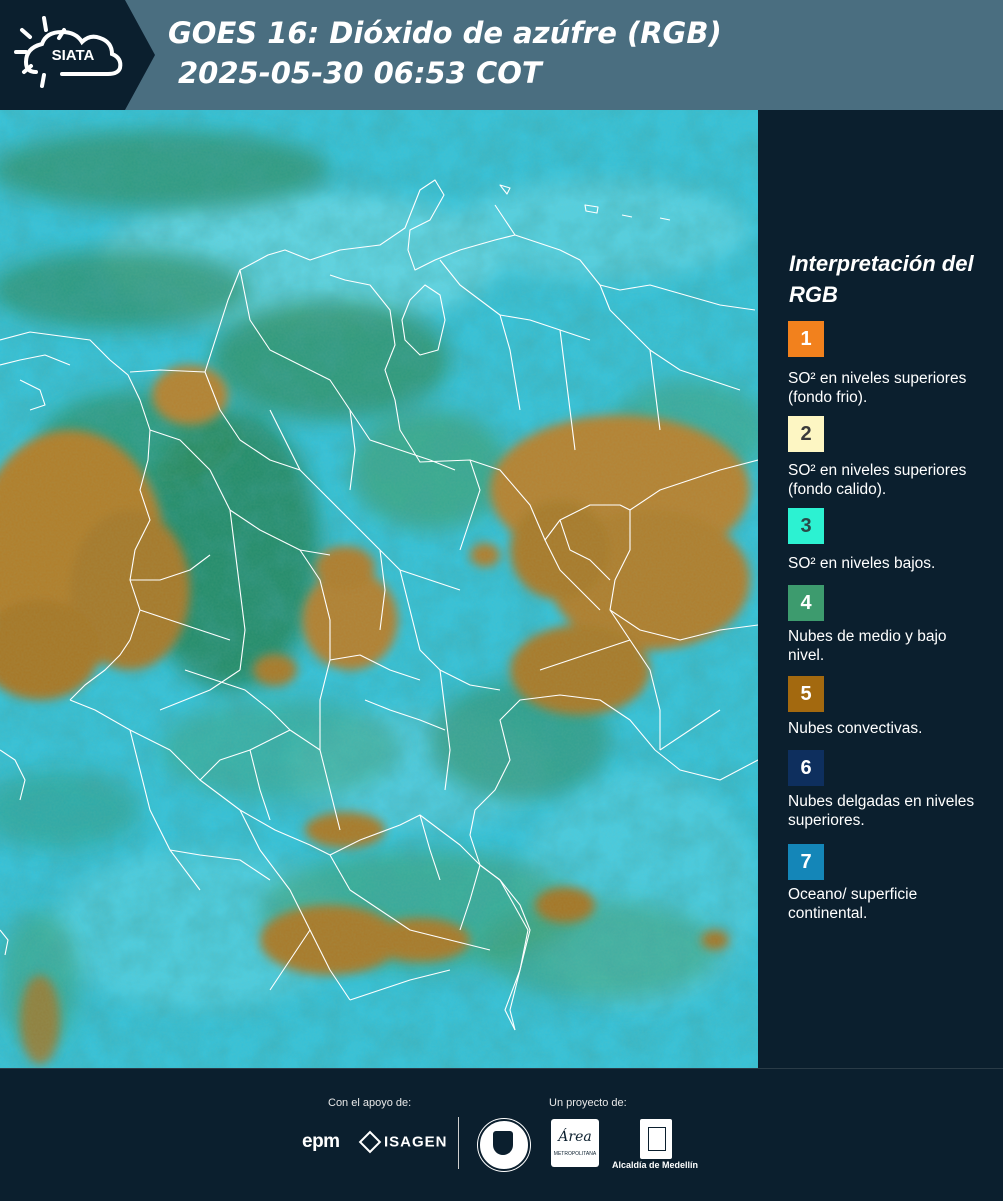  I want to click on legend-swatch-1: 1, so click(806, 339).